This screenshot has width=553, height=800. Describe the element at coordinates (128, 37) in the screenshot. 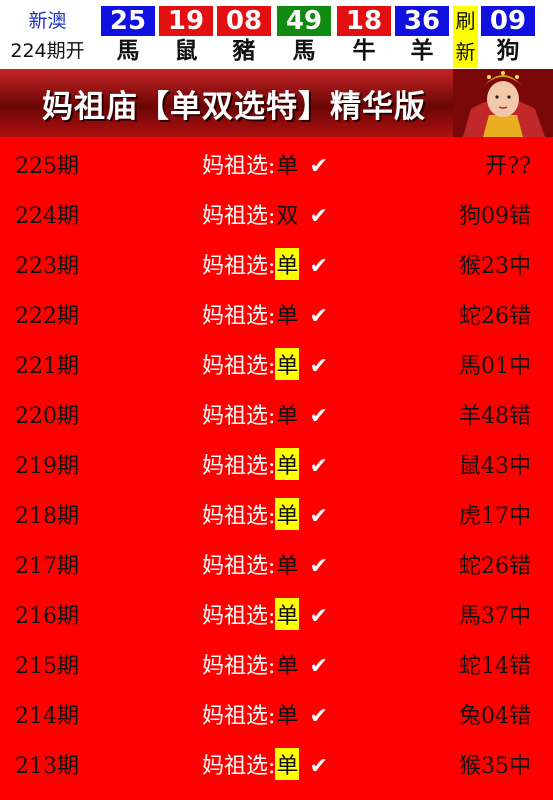

I see `result-ball-1: 25 馬` at that location.